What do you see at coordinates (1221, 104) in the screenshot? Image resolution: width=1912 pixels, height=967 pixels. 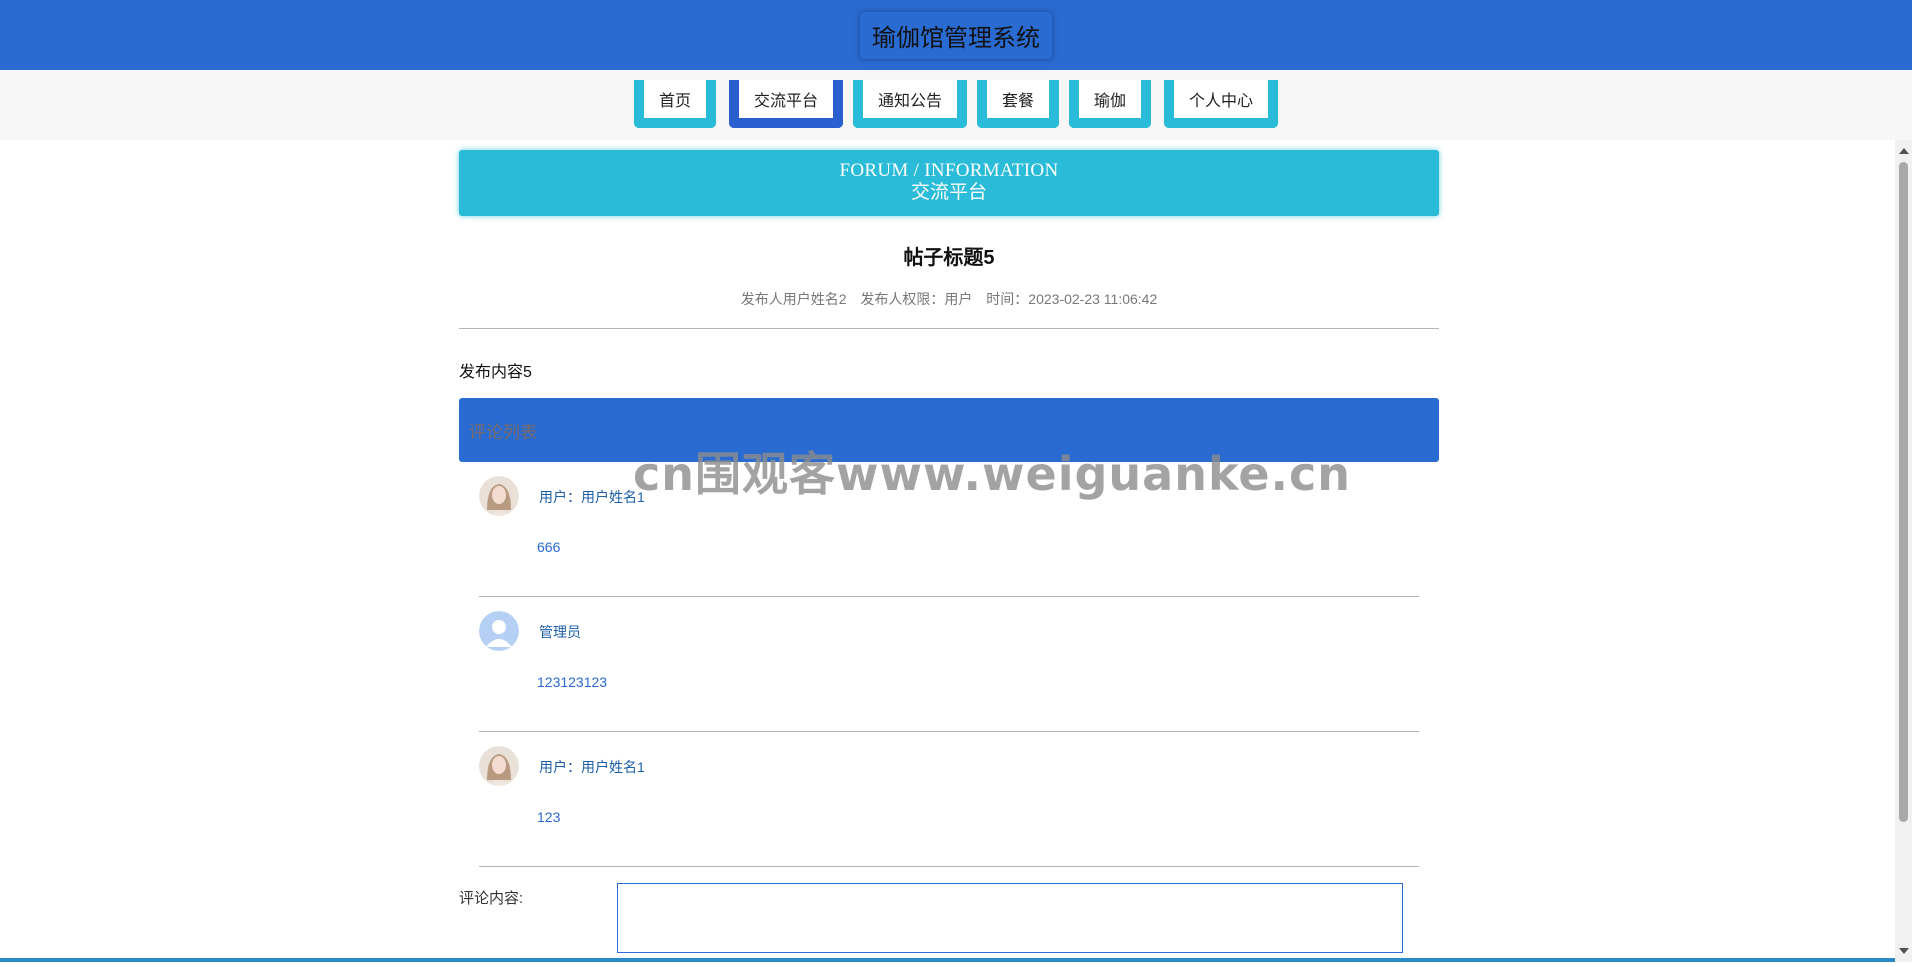 I see `nav-item-profile: 个人中心` at bounding box center [1221, 104].